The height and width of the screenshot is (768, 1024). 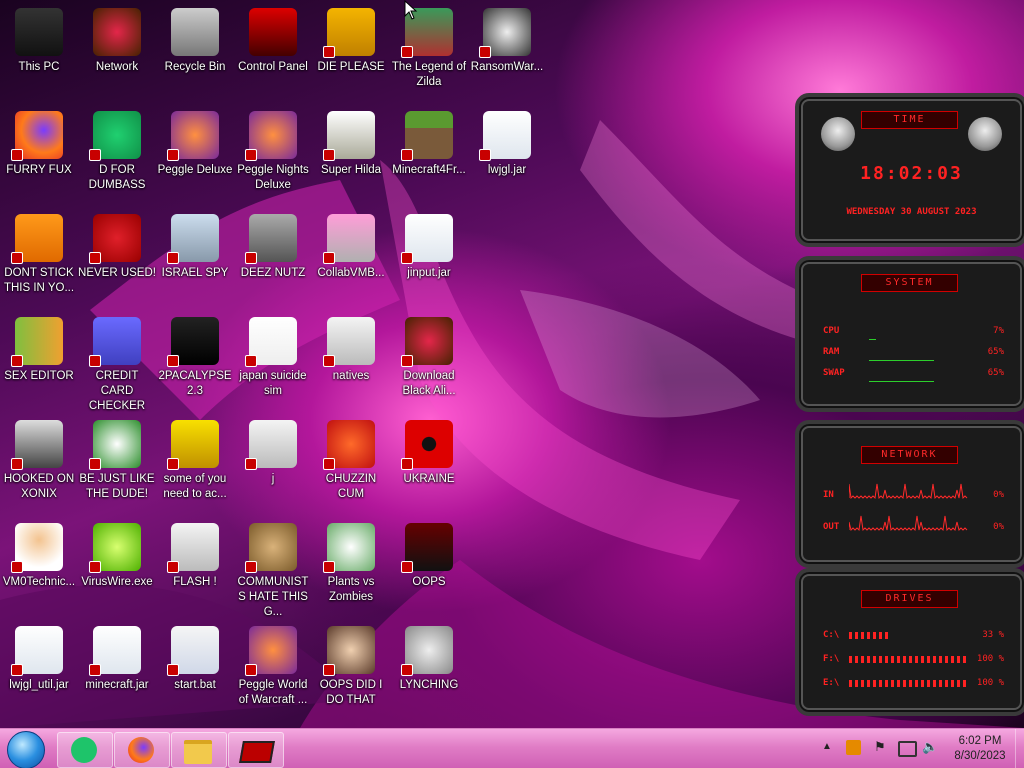 What do you see at coordinates (271, 239) in the screenshot?
I see `windows-stack-icon` at bounding box center [271, 239].